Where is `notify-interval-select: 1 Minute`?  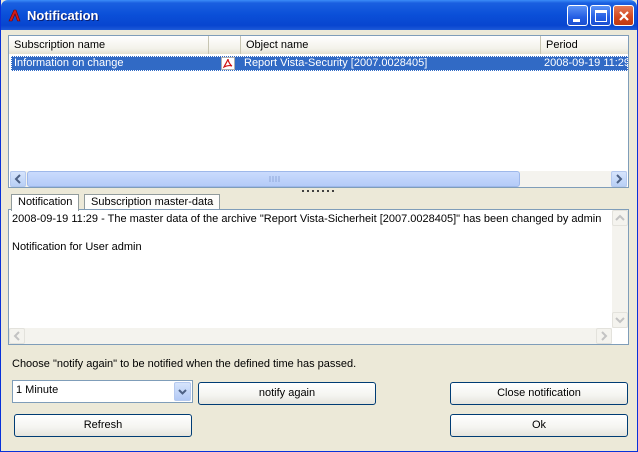 notify-interval-select: 1 Minute is located at coordinates (102, 391).